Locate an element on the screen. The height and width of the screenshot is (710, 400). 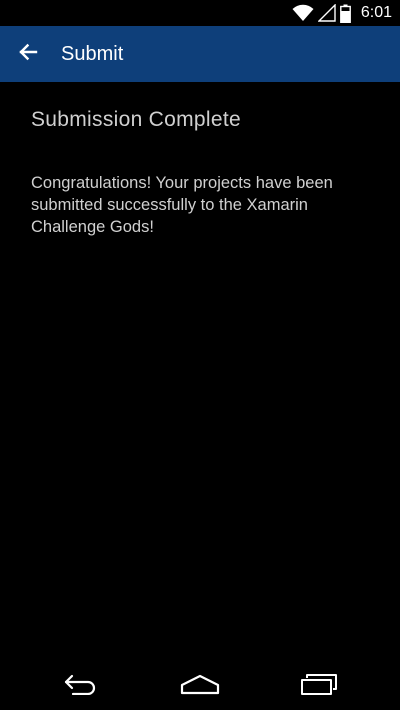
nav-recents-button is located at coordinates (319, 686).